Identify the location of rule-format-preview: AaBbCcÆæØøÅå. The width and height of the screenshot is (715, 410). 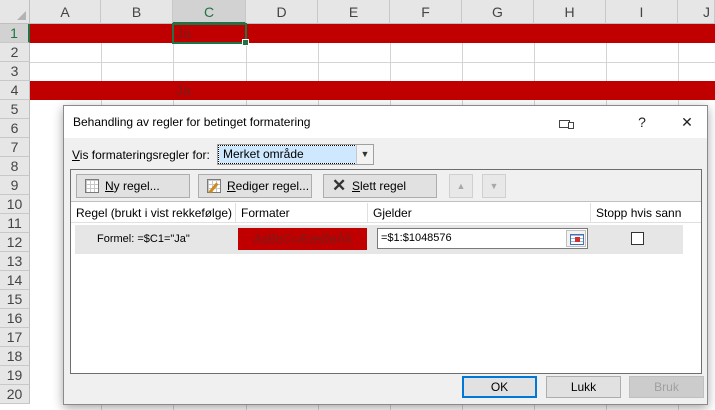
(302, 239).